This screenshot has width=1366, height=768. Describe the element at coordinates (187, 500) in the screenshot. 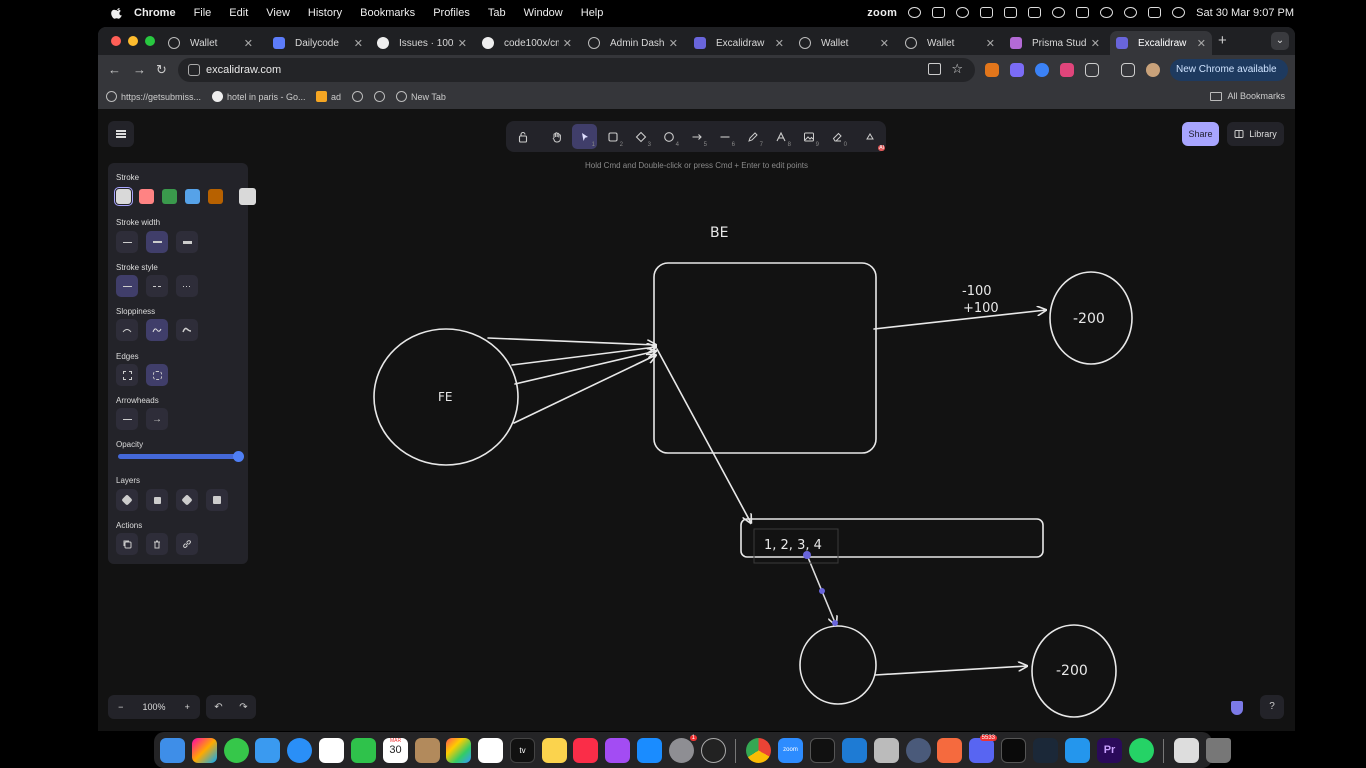

I see `bring-forward-button` at that location.